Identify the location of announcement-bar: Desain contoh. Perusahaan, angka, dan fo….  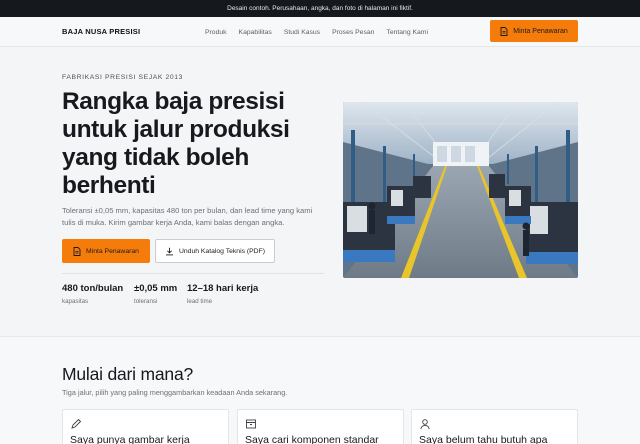
(320, 8).